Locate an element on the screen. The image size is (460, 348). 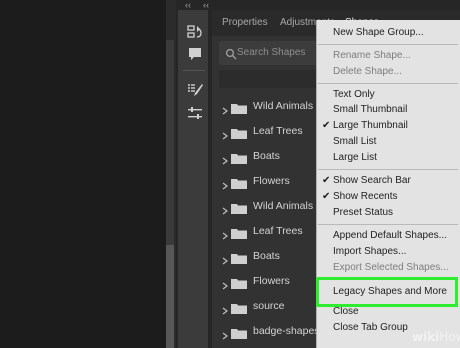
shape-group-row: badge-shapes is located at coordinates (272, 331).